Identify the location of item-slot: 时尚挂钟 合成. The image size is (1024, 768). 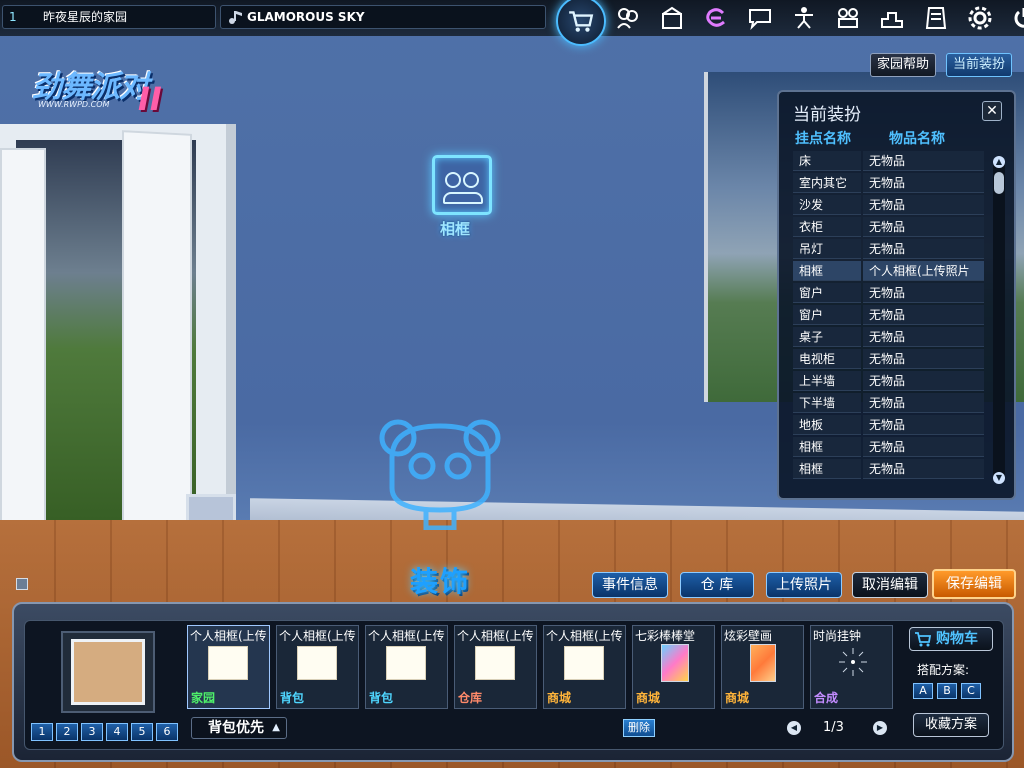
(851, 667).